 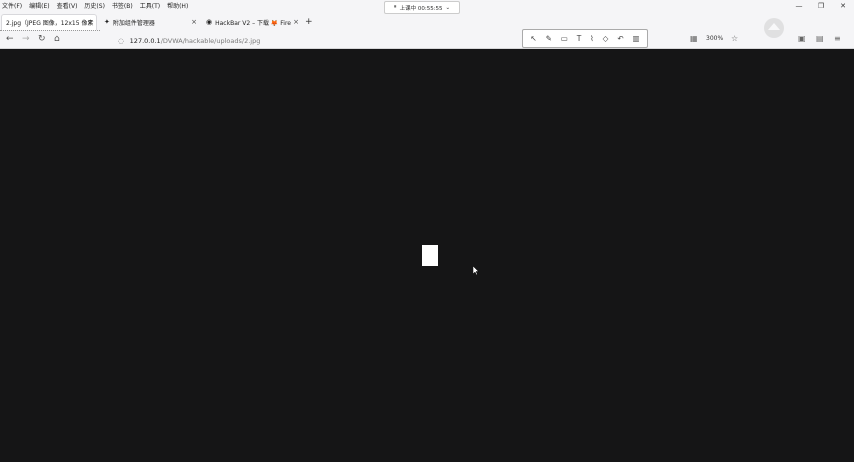 I want to click on url-bar: ◌ 127.0.0.1 /DVWA/hackable/uploads/2.jpg, so click(x=318, y=40).